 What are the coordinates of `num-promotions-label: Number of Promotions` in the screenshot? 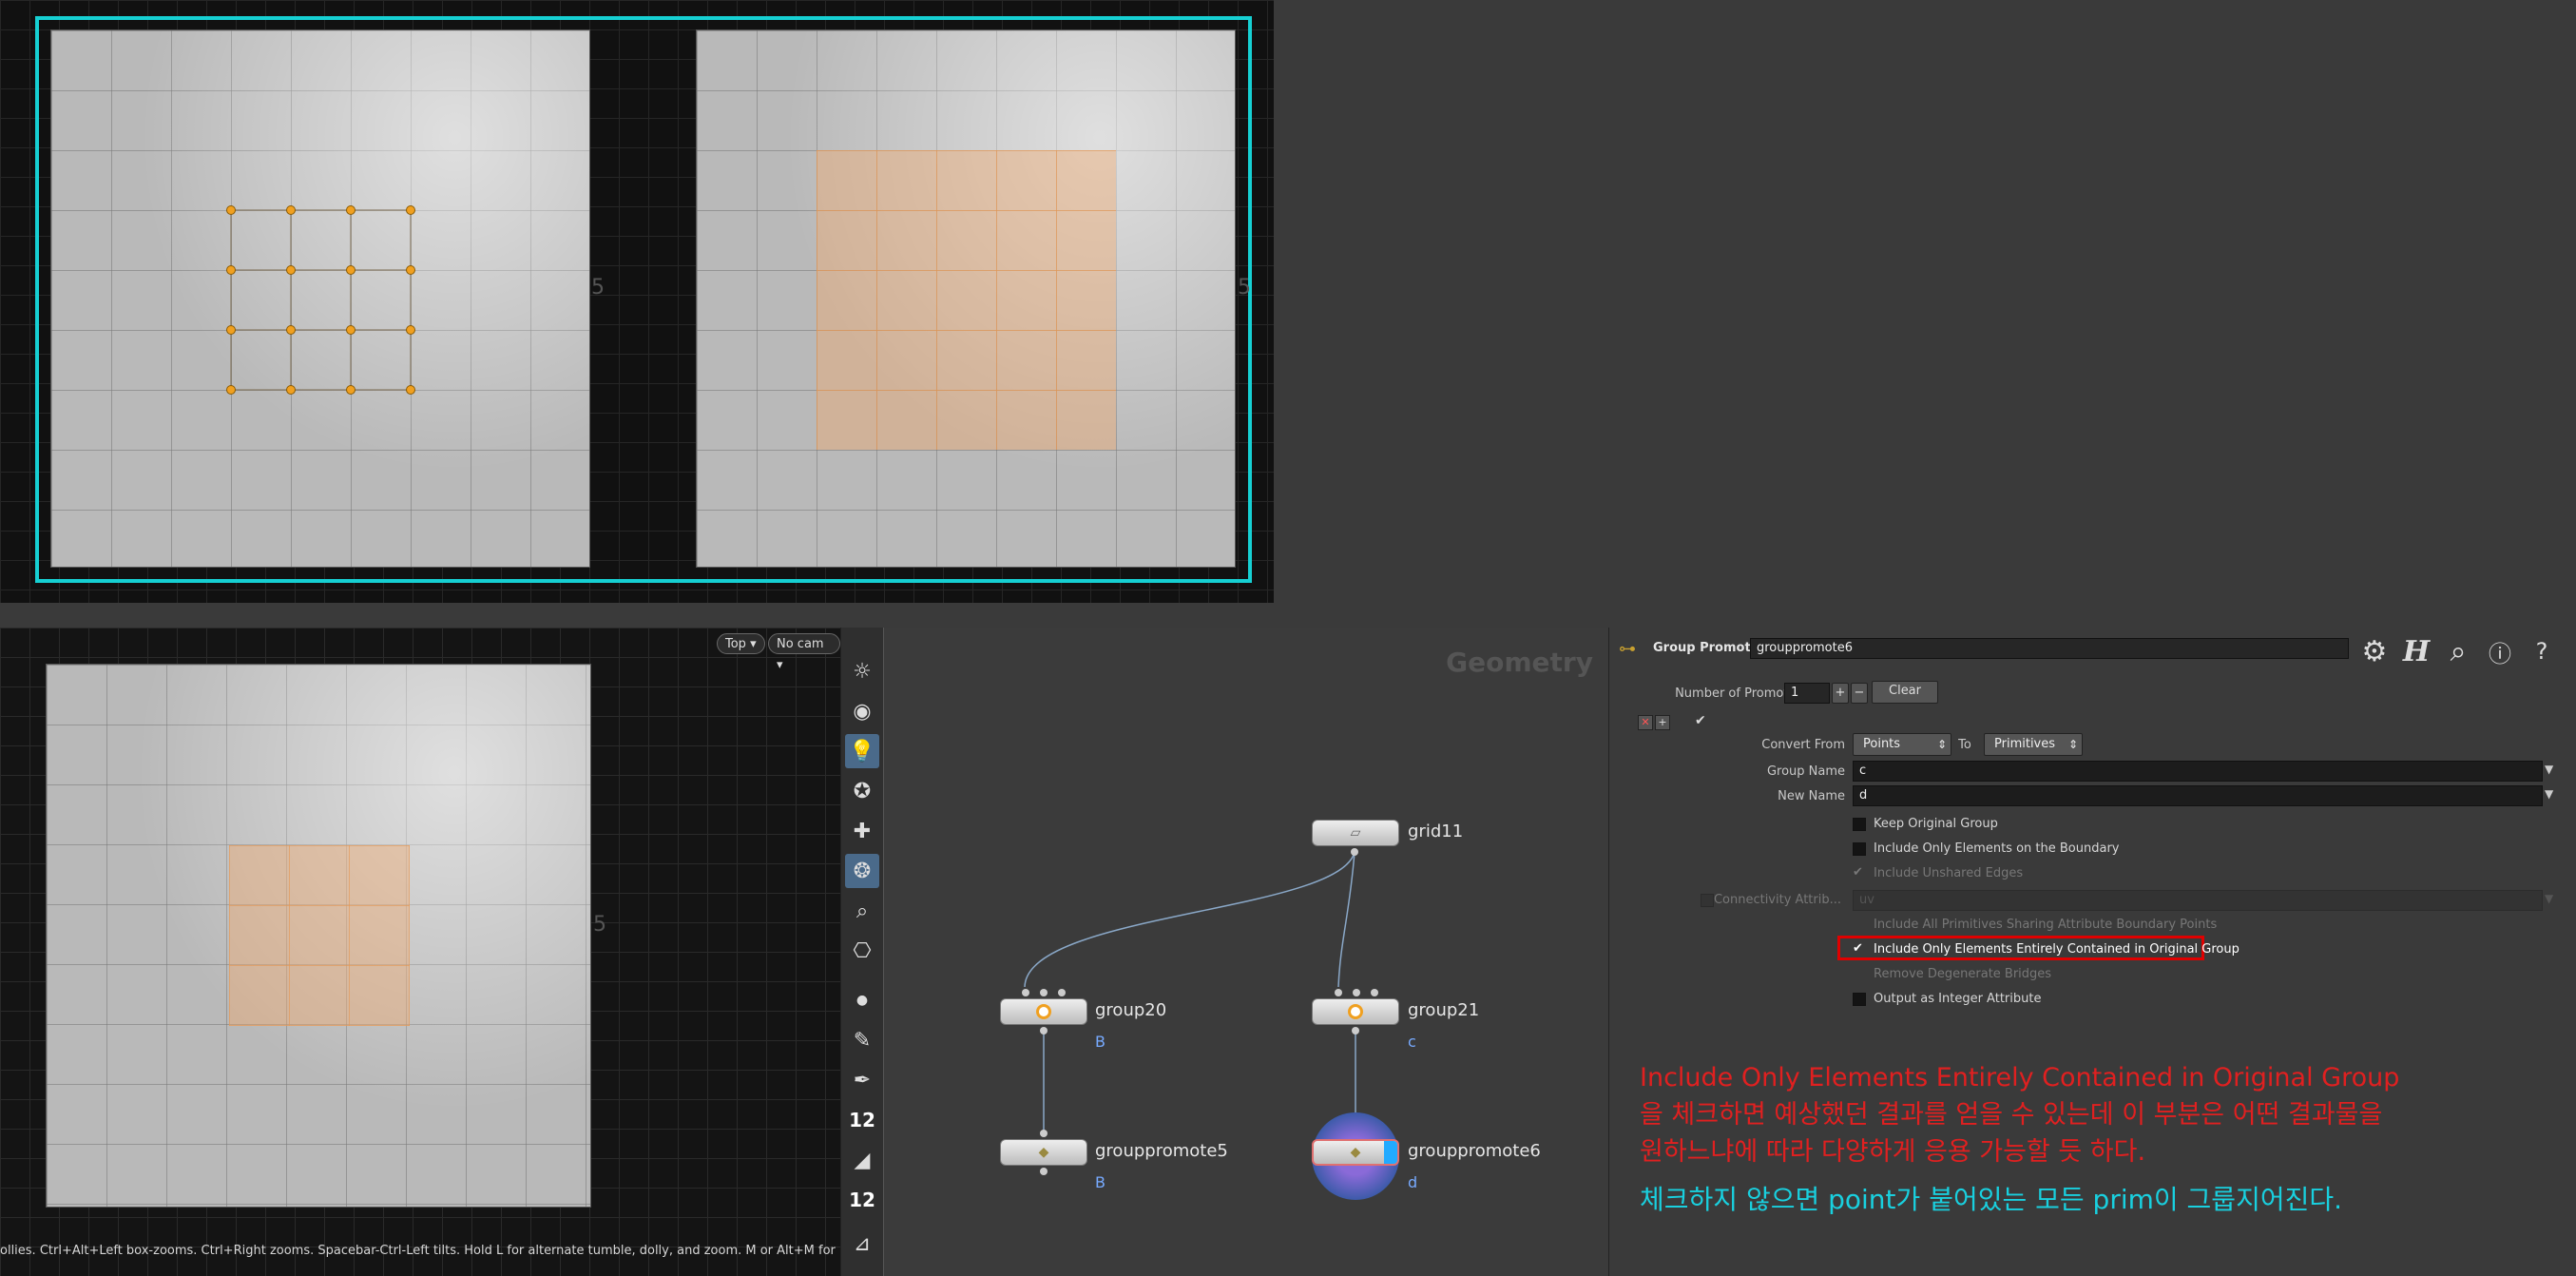 It's located at (1745, 693).